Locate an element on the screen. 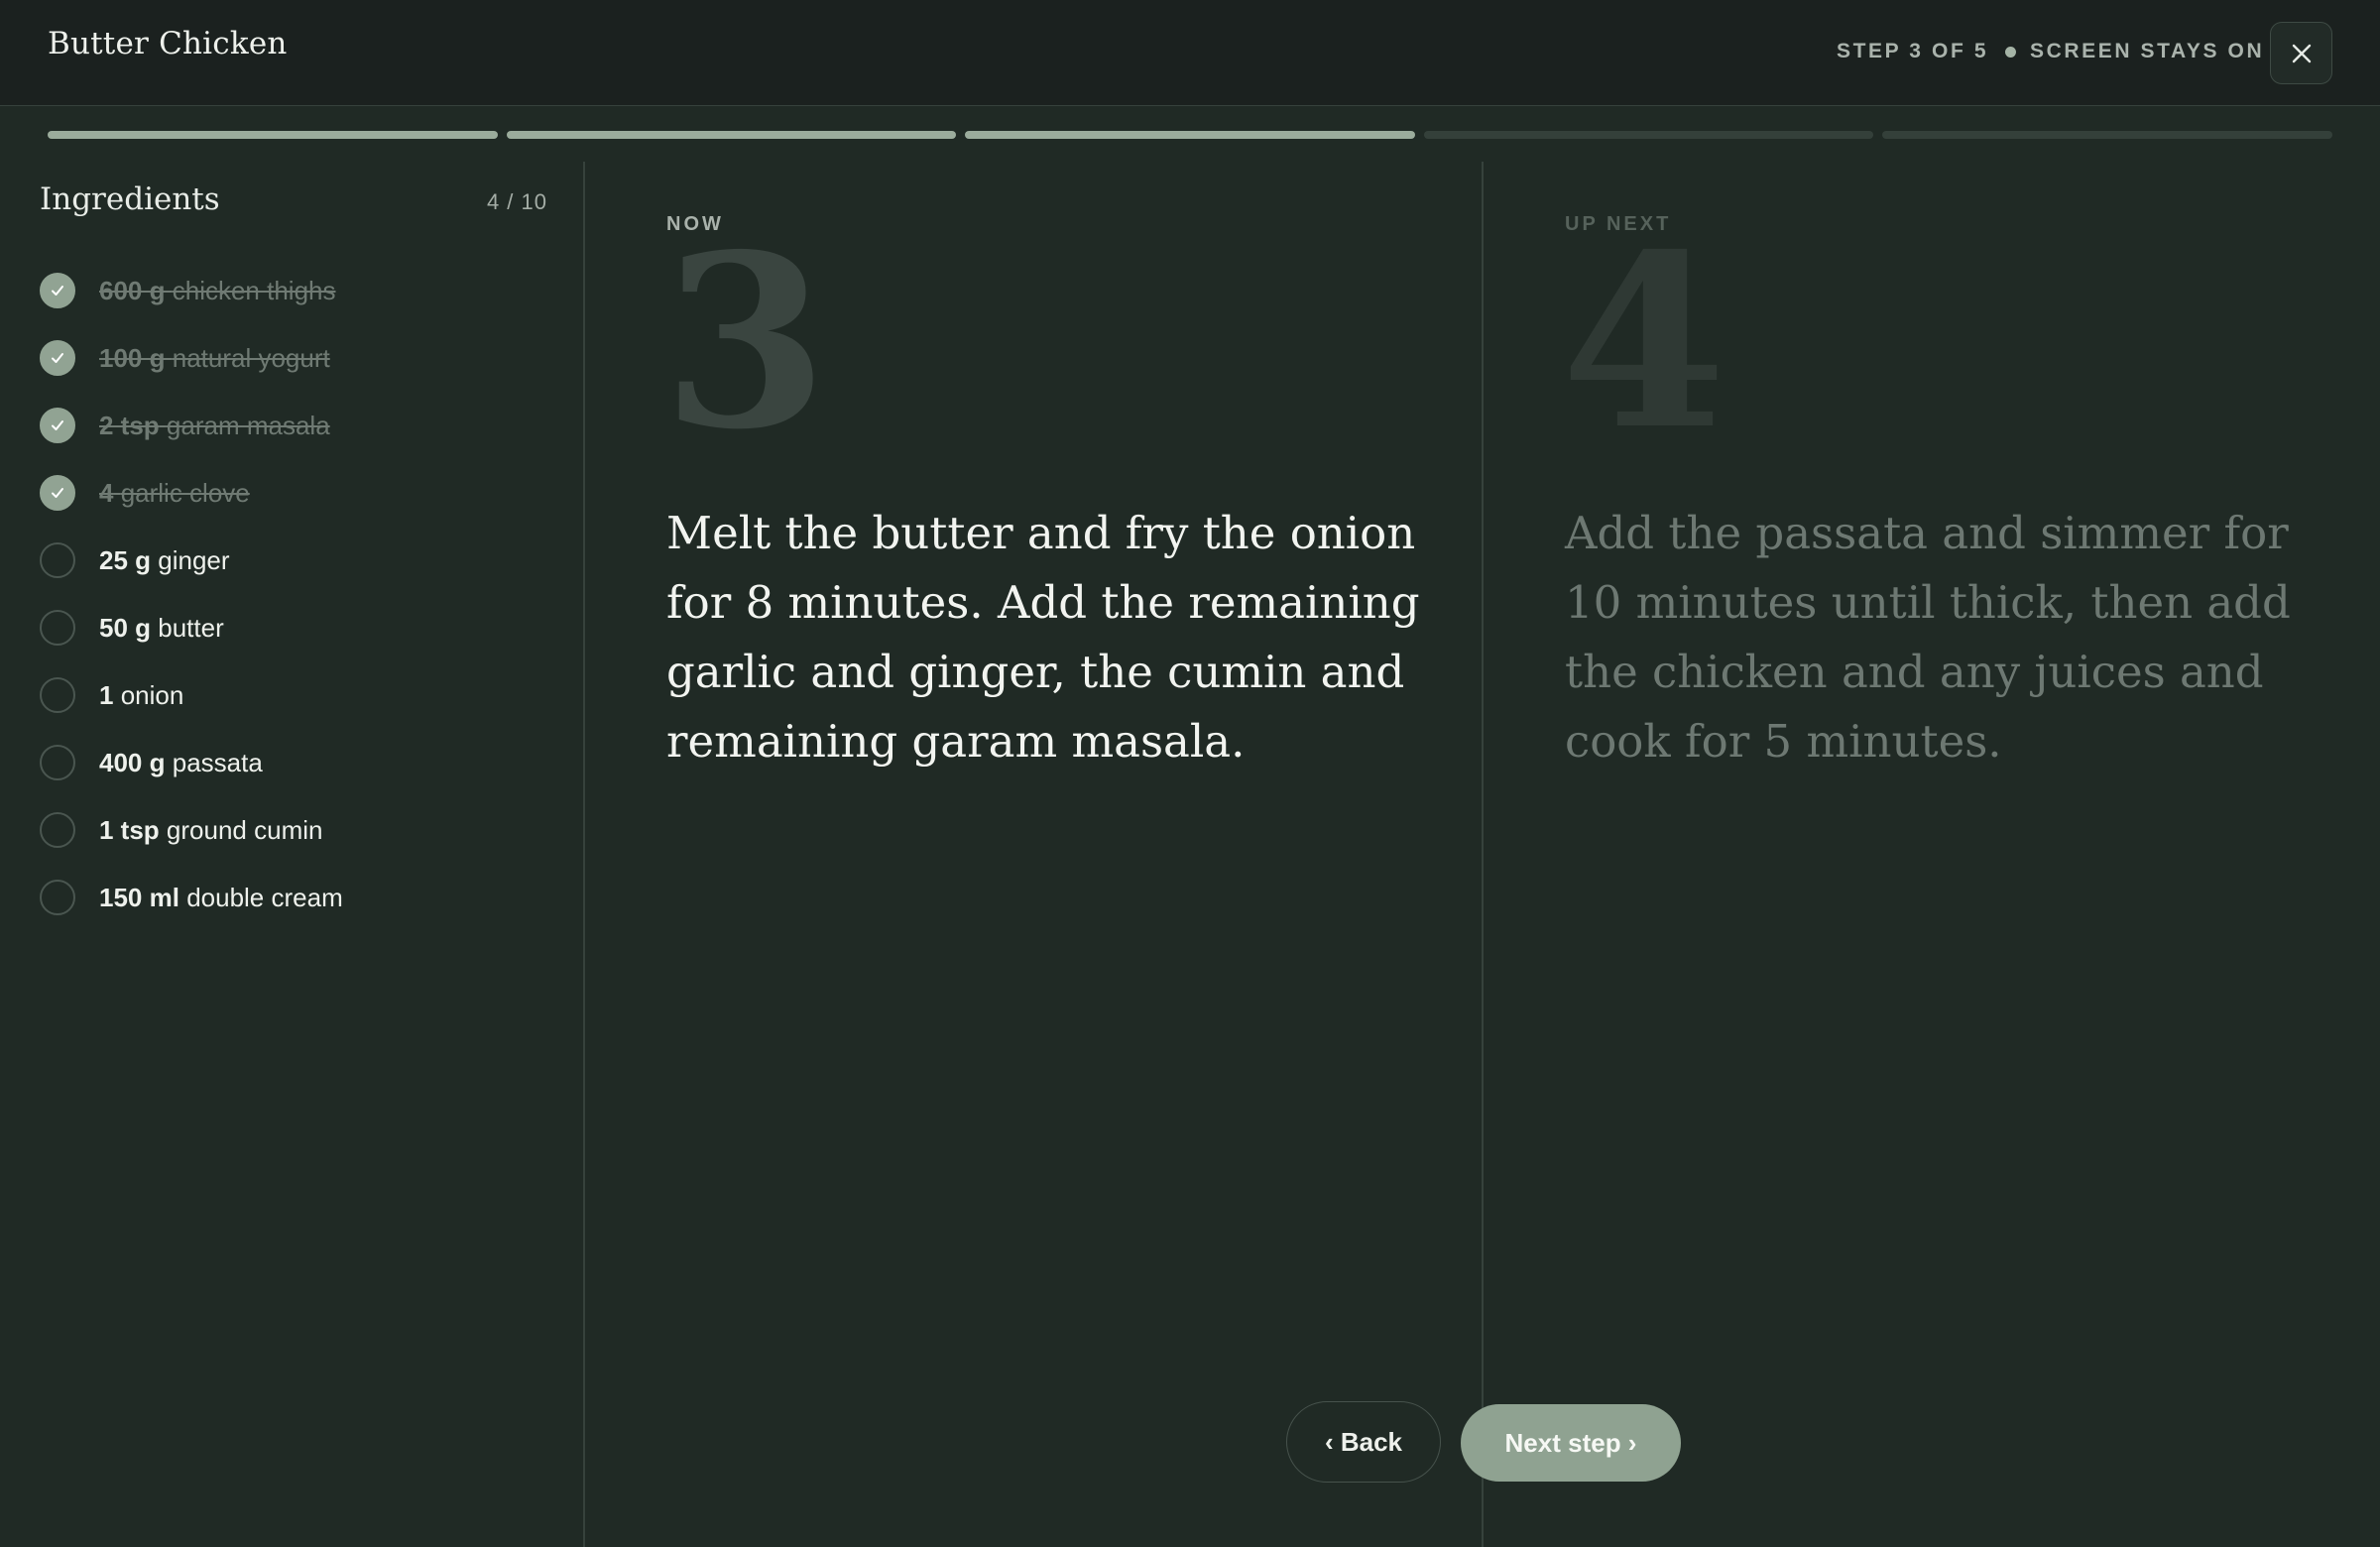 The image size is (2380, 1547). ingredient-item: 2 tsp garam masala is located at coordinates (191, 425).